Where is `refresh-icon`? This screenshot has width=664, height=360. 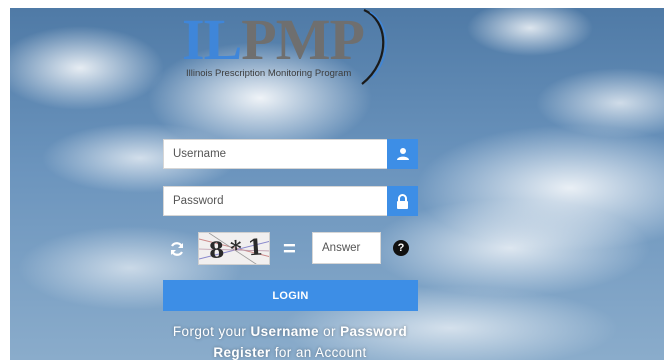
refresh-icon is located at coordinates (177, 249).